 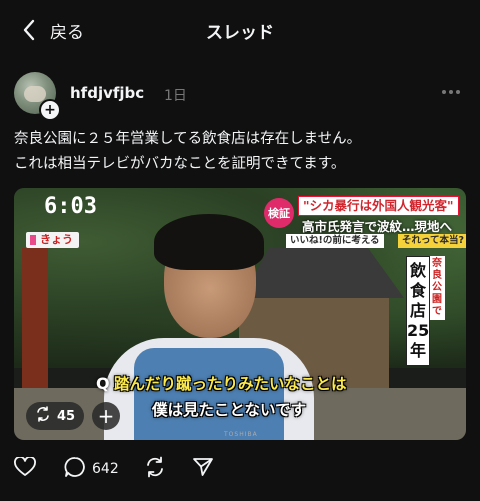 What do you see at coordinates (55, 416) in the screenshot?
I see `media-repost-chip: 45` at bounding box center [55, 416].